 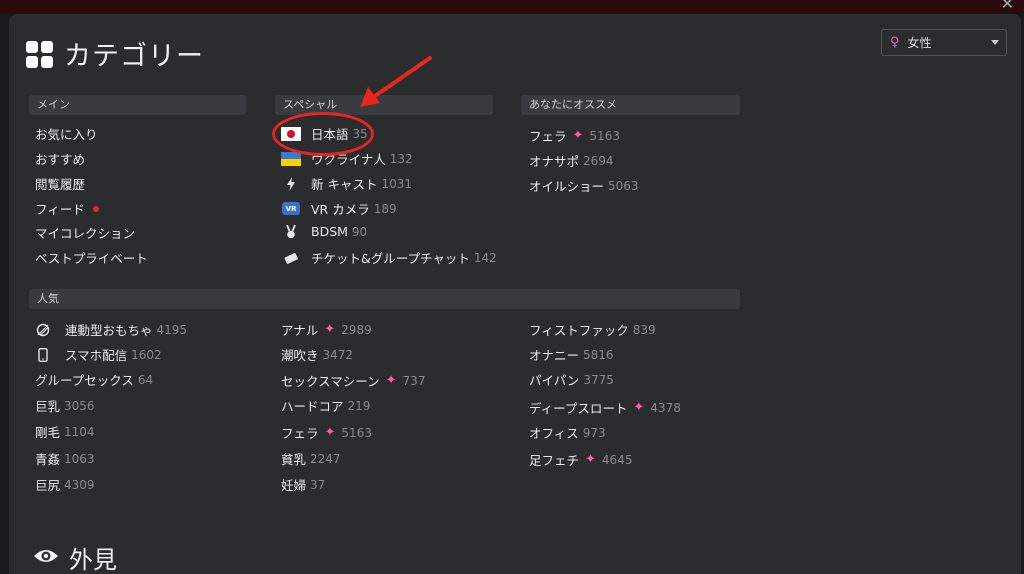 I want to click on vr-icon: VR, so click(x=291, y=209).